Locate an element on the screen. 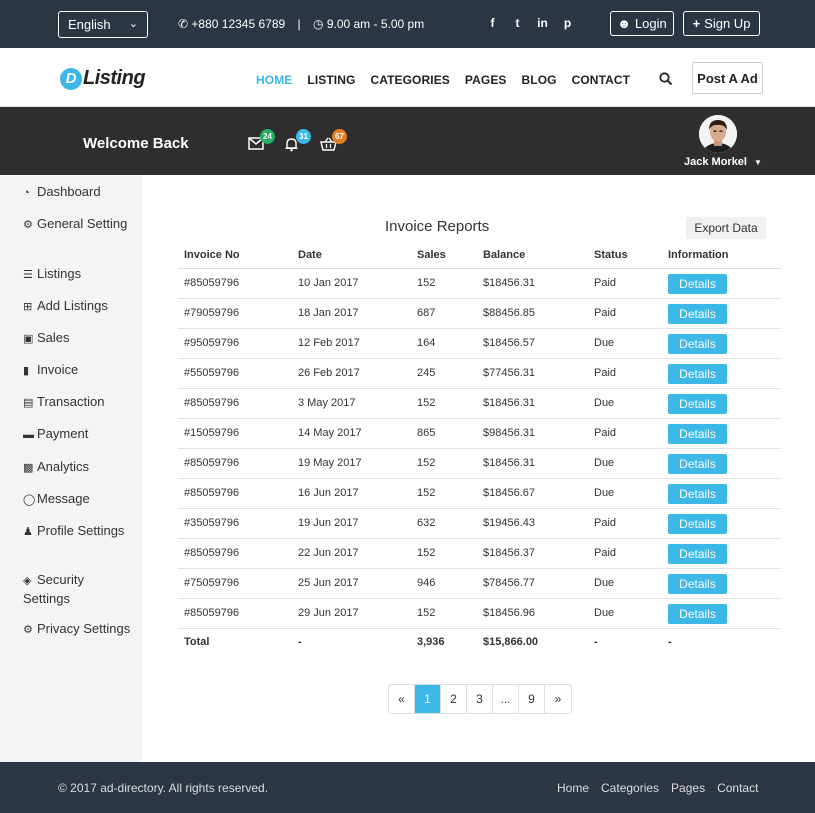 The image size is (815, 813). pagination-page-2: 2 is located at coordinates (454, 699).